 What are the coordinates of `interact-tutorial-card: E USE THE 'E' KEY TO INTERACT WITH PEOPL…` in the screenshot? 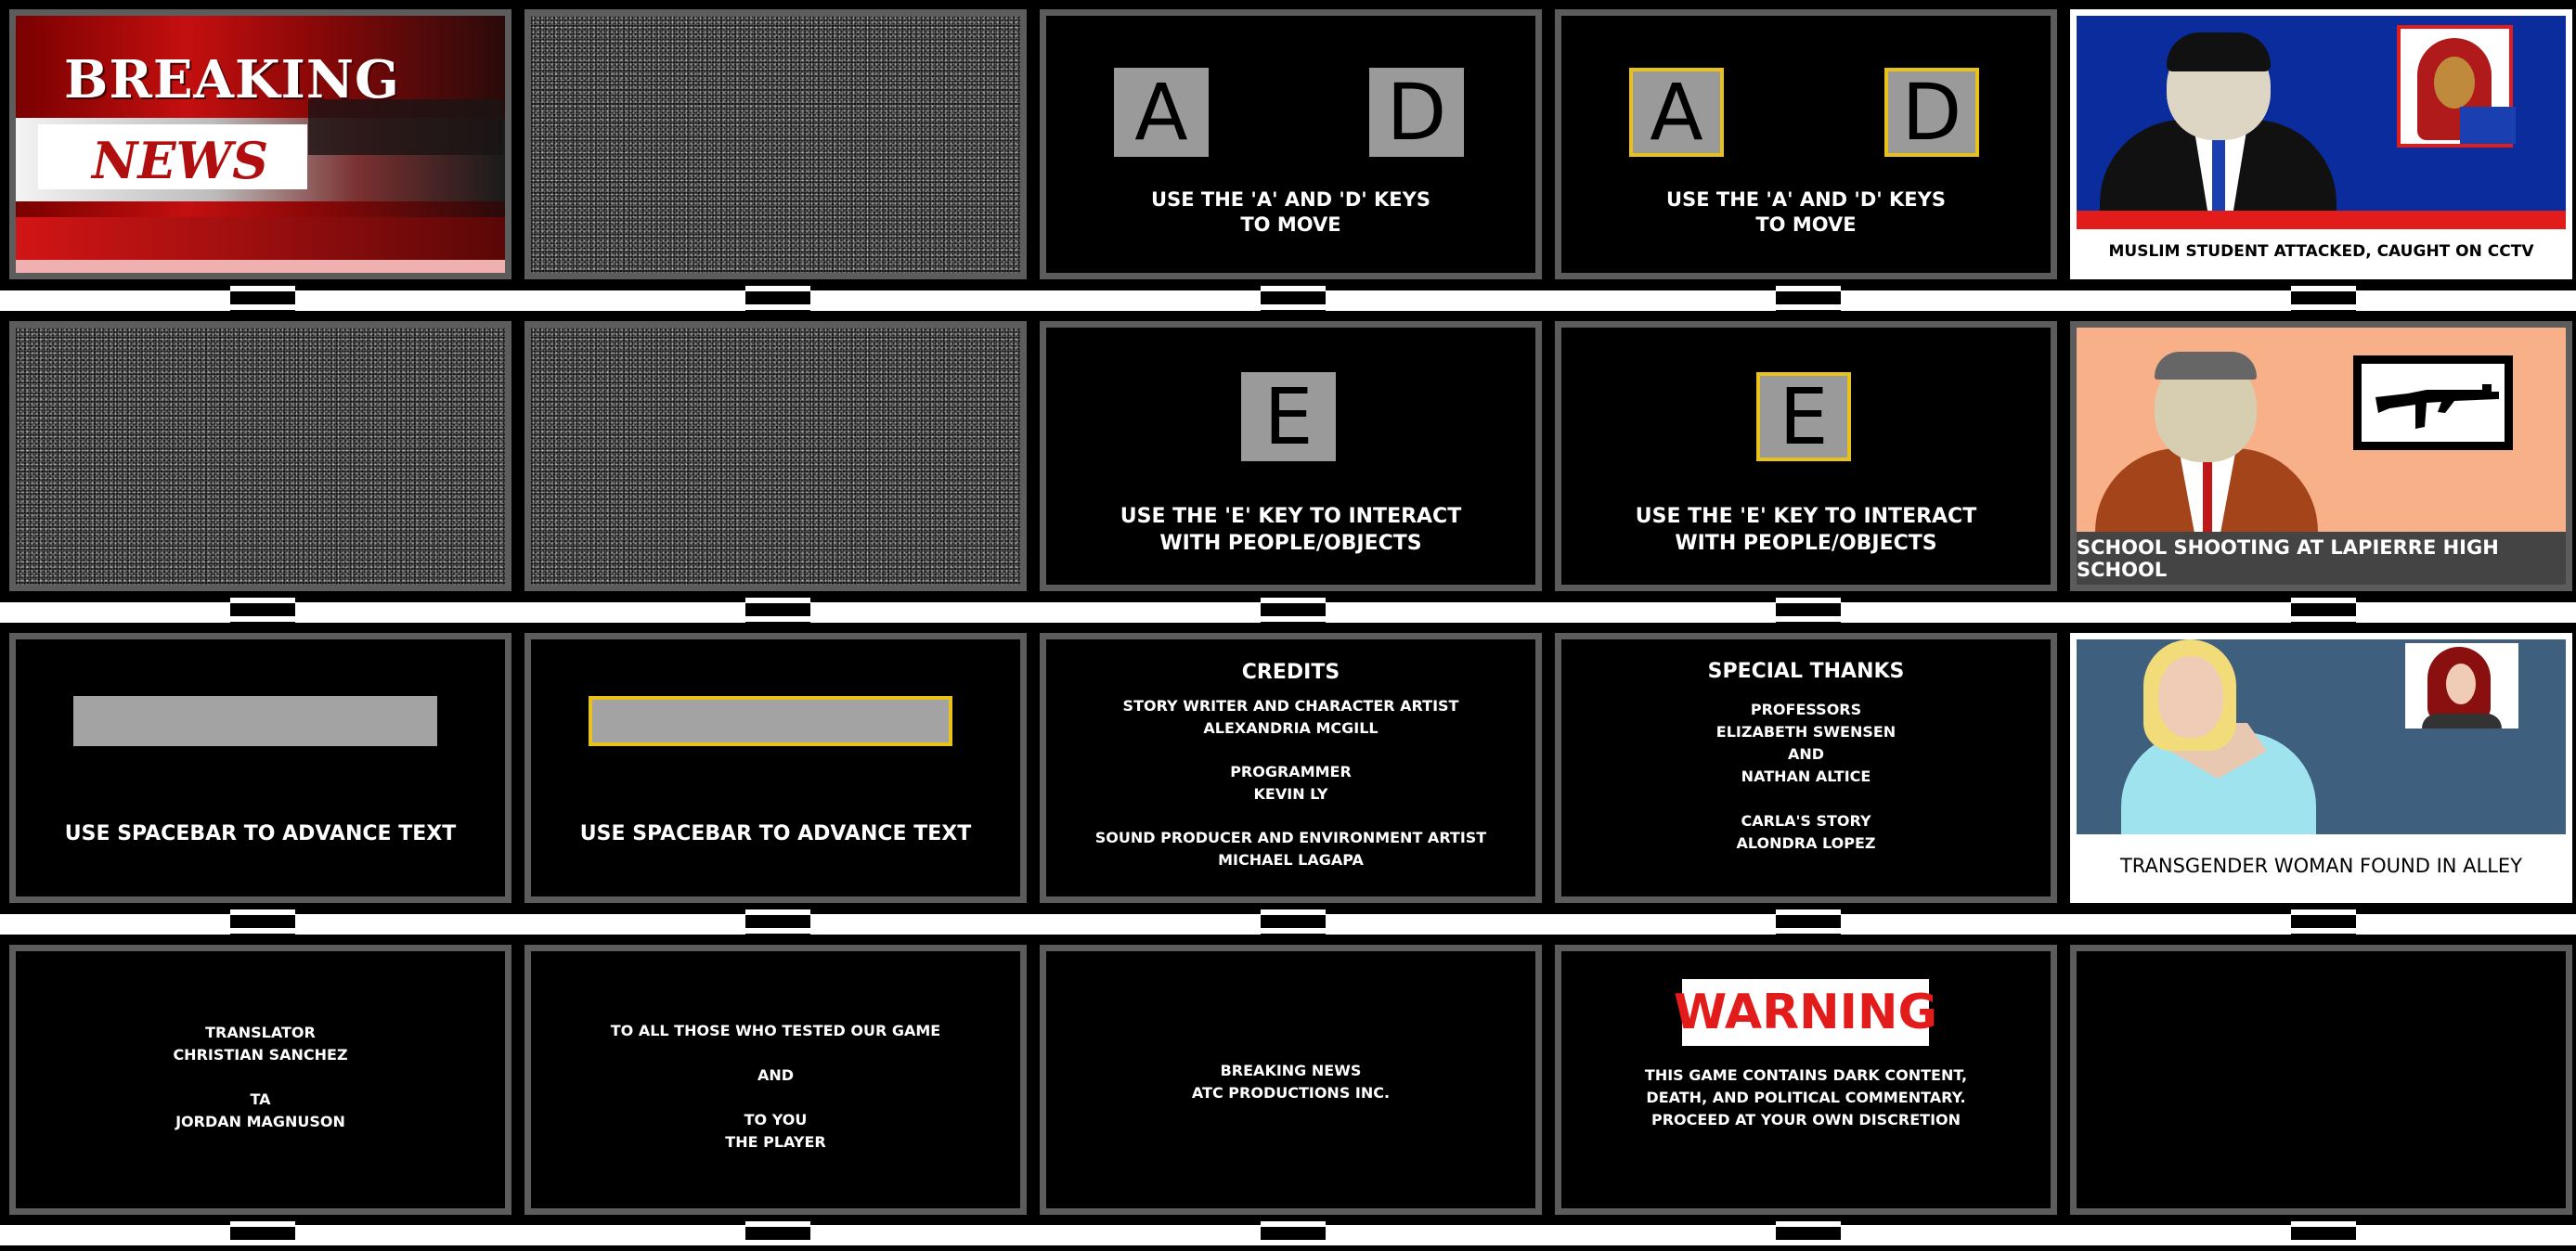 It's located at (1291, 456).